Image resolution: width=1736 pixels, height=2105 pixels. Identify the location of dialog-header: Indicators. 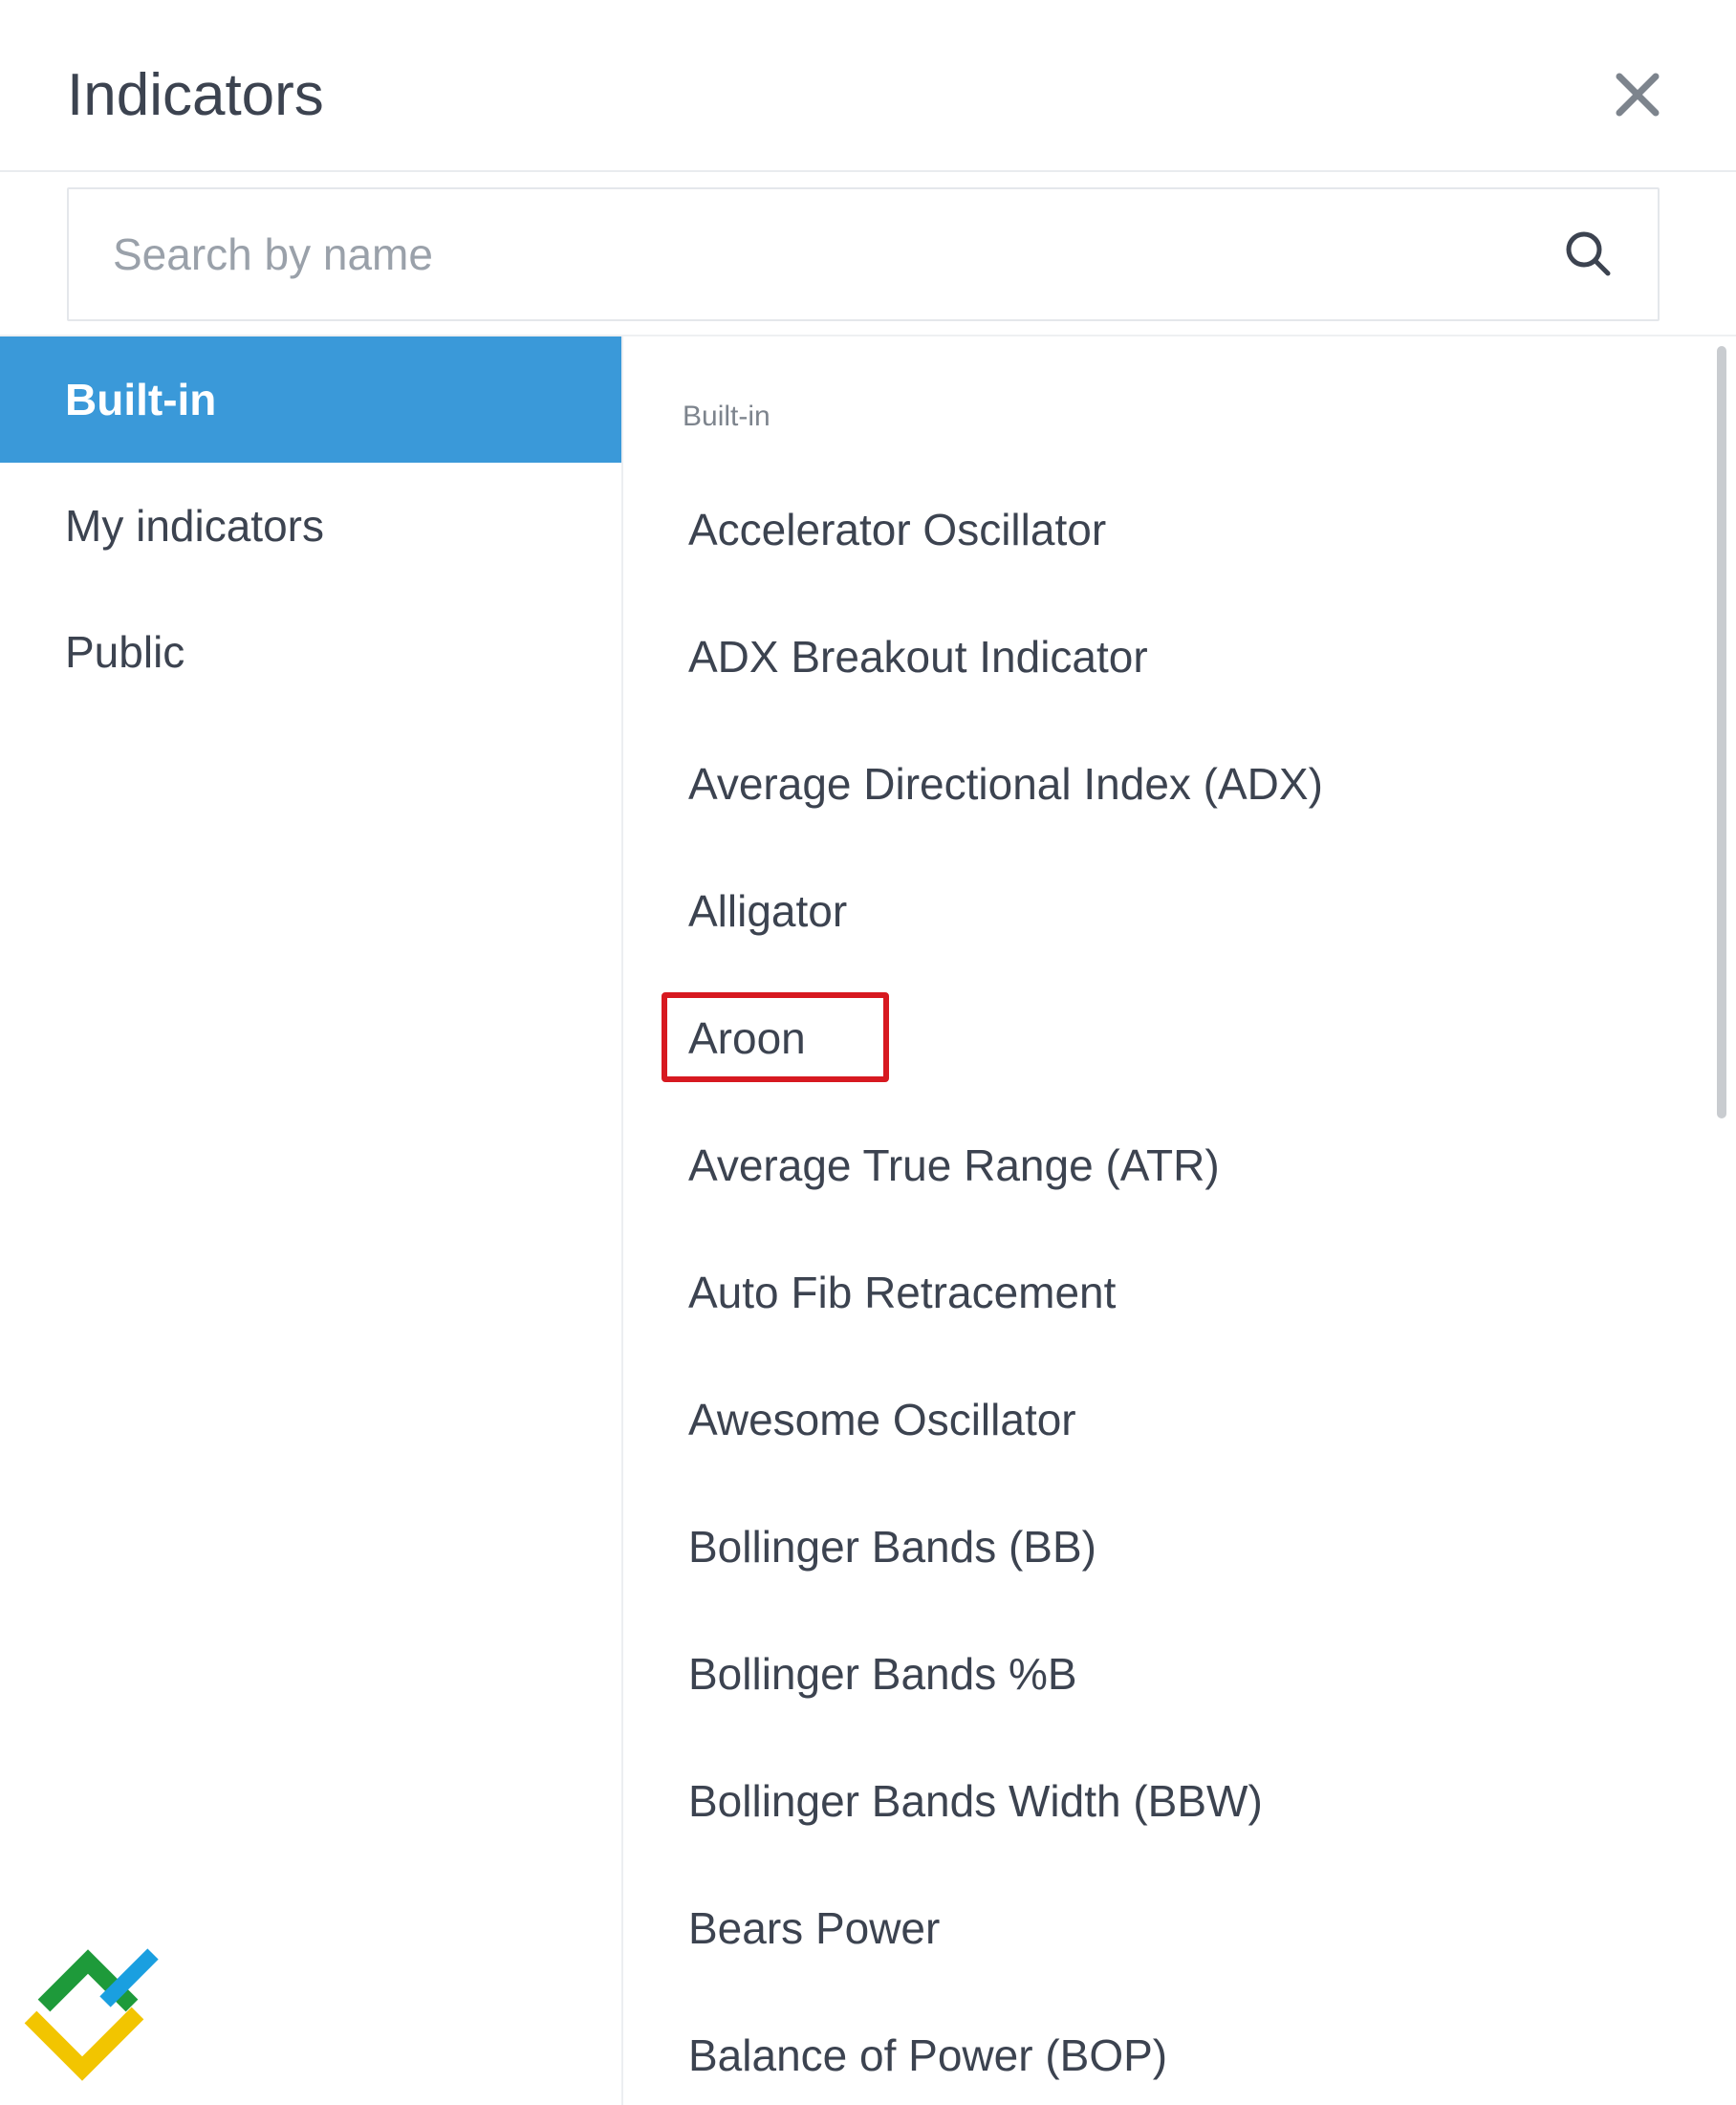
(868, 86).